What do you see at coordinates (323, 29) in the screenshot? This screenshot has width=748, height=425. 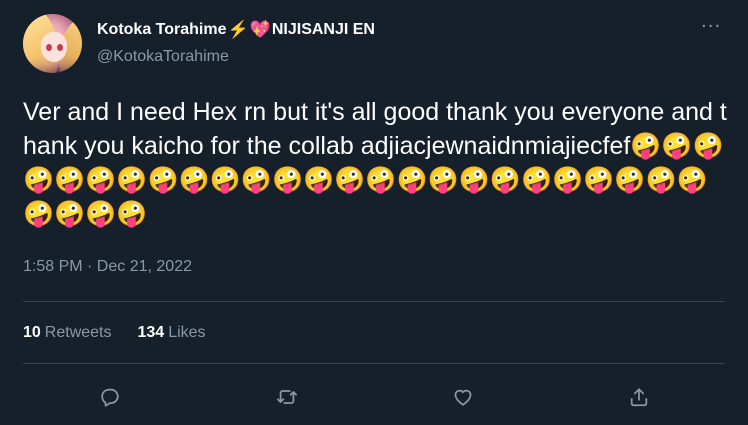 I see `display-name-suffix: NIJISANJI EN` at bounding box center [323, 29].